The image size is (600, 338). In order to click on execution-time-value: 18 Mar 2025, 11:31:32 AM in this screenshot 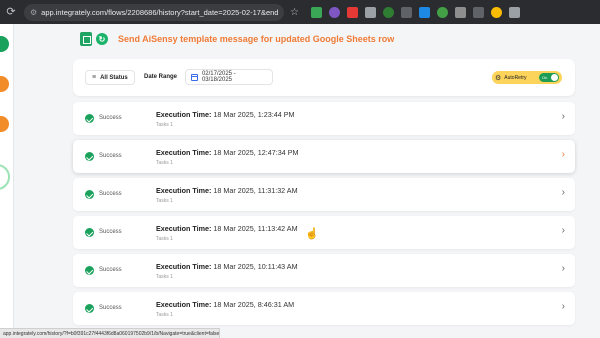, I will do `click(255, 190)`.